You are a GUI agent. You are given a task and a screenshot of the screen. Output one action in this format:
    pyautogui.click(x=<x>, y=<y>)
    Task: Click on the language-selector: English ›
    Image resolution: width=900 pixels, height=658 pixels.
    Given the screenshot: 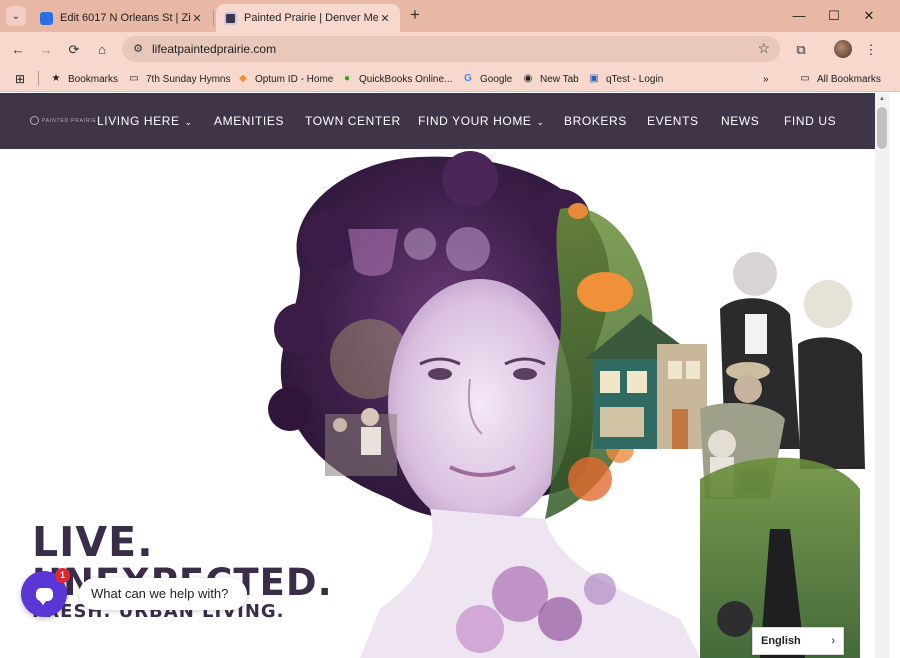 What is the action you would take?
    pyautogui.click(x=798, y=641)
    